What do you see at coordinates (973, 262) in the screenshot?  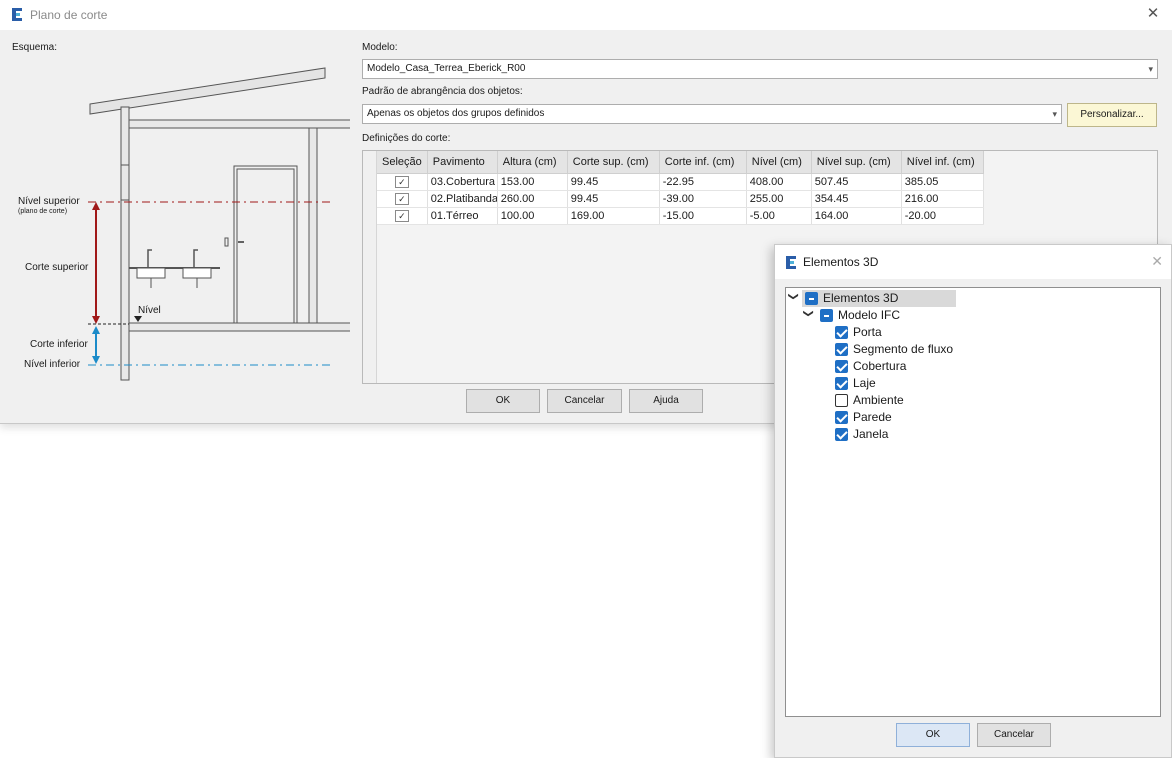 I see `elementos-3d-title-bar: Elementos 3D ✕` at bounding box center [973, 262].